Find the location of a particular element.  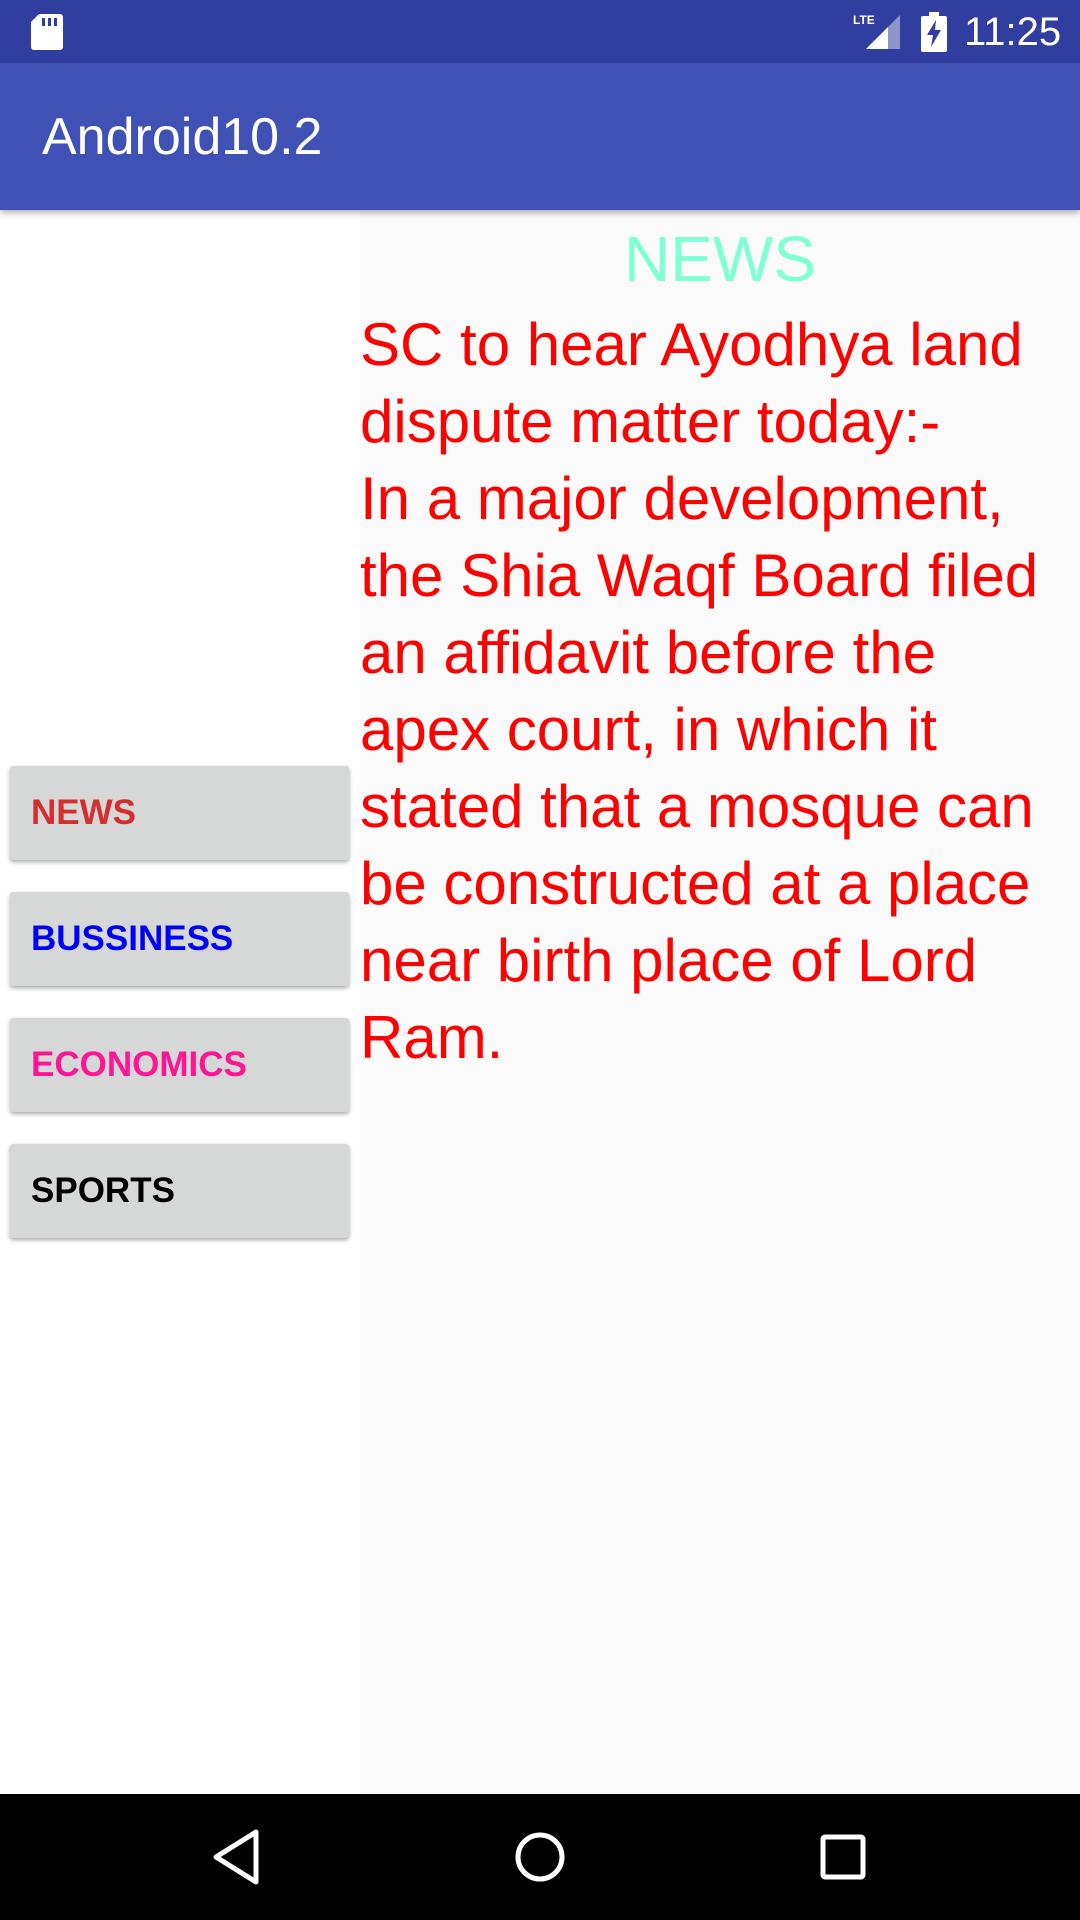

app-bar: Android10.2 is located at coordinates (540, 136).